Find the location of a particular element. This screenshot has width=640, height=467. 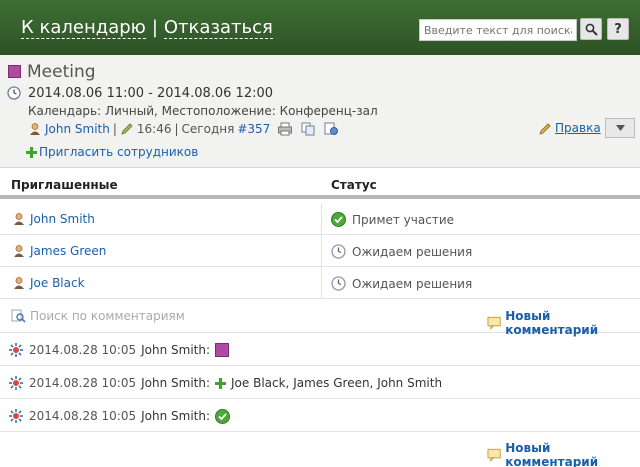

event-time: 2014.08.06 11:00 - 2014.08.06 12:00 is located at coordinates (151, 93).